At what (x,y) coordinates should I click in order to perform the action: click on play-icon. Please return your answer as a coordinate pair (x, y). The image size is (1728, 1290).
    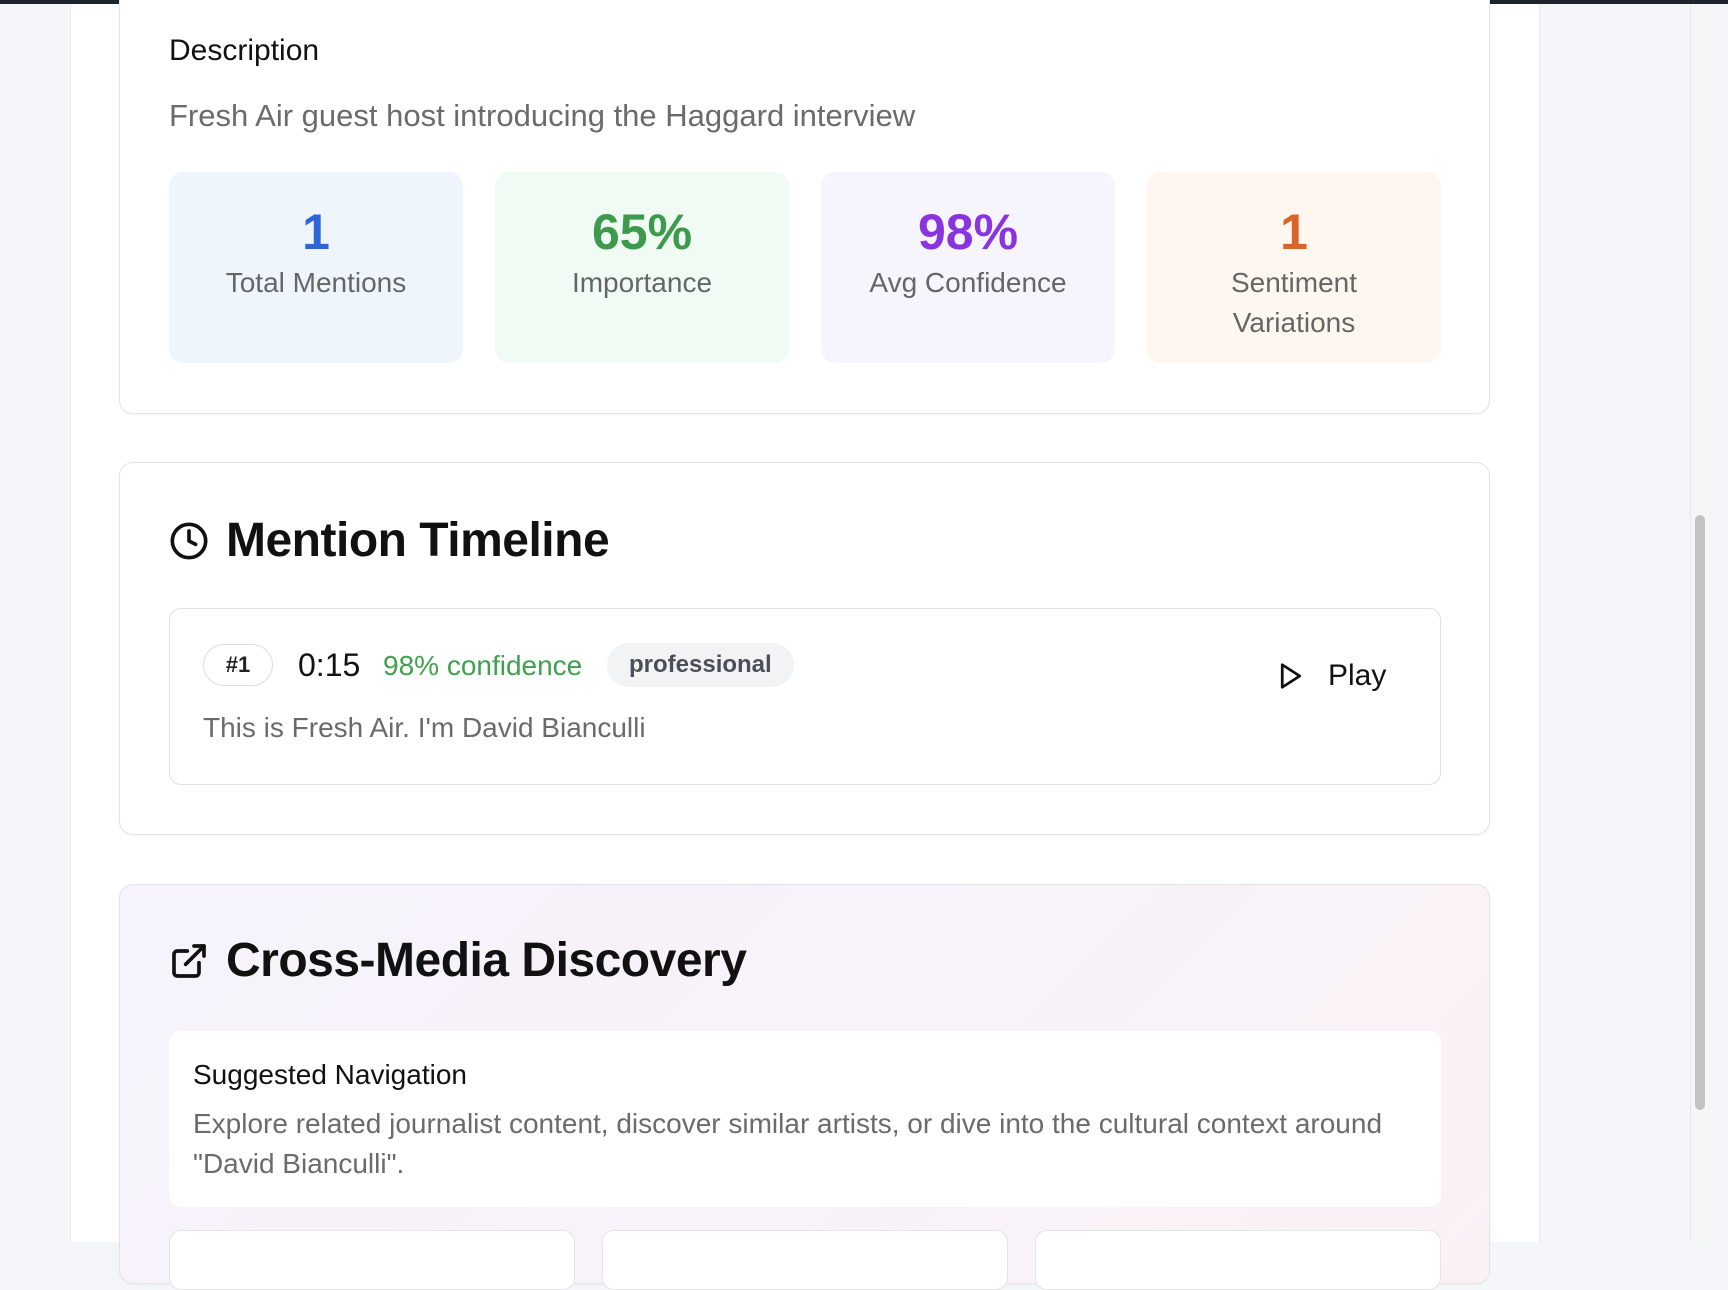
    Looking at the image, I should click on (1291, 676).